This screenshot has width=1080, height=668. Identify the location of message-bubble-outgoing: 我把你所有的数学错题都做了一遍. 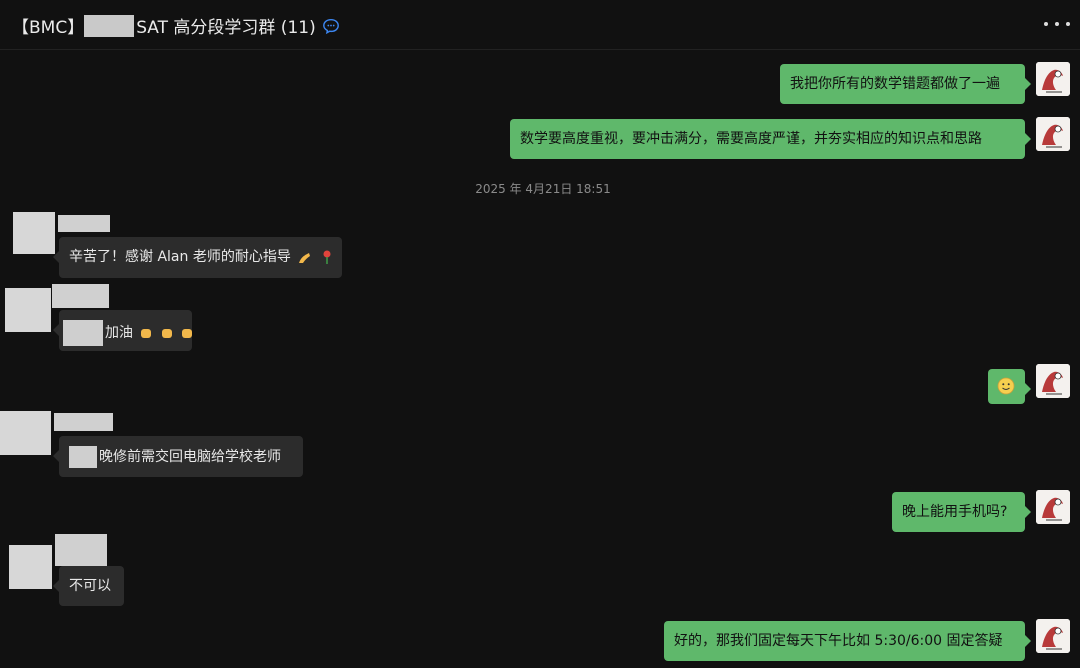
(905, 84).